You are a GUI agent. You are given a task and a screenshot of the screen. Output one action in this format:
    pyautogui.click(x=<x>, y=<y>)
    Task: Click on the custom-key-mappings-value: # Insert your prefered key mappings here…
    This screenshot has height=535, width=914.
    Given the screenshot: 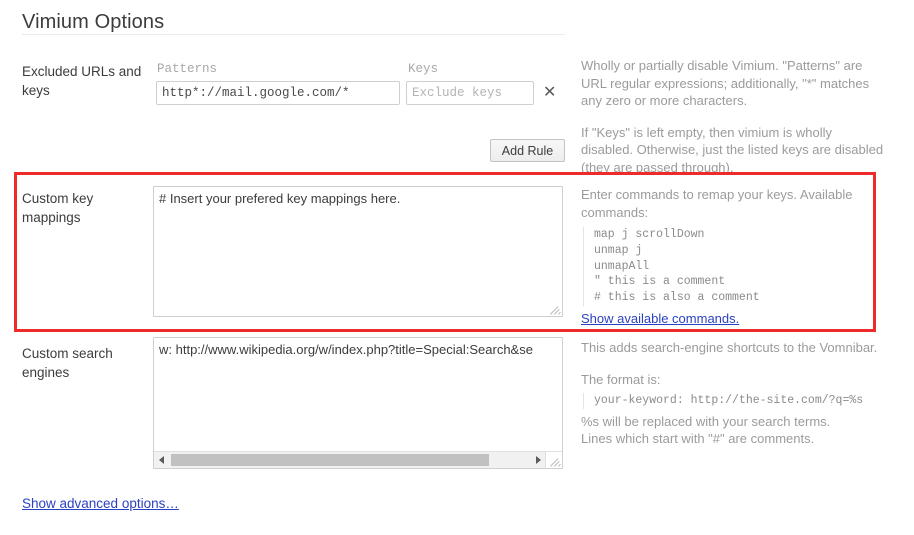 What is the action you would take?
    pyautogui.click(x=280, y=198)
    